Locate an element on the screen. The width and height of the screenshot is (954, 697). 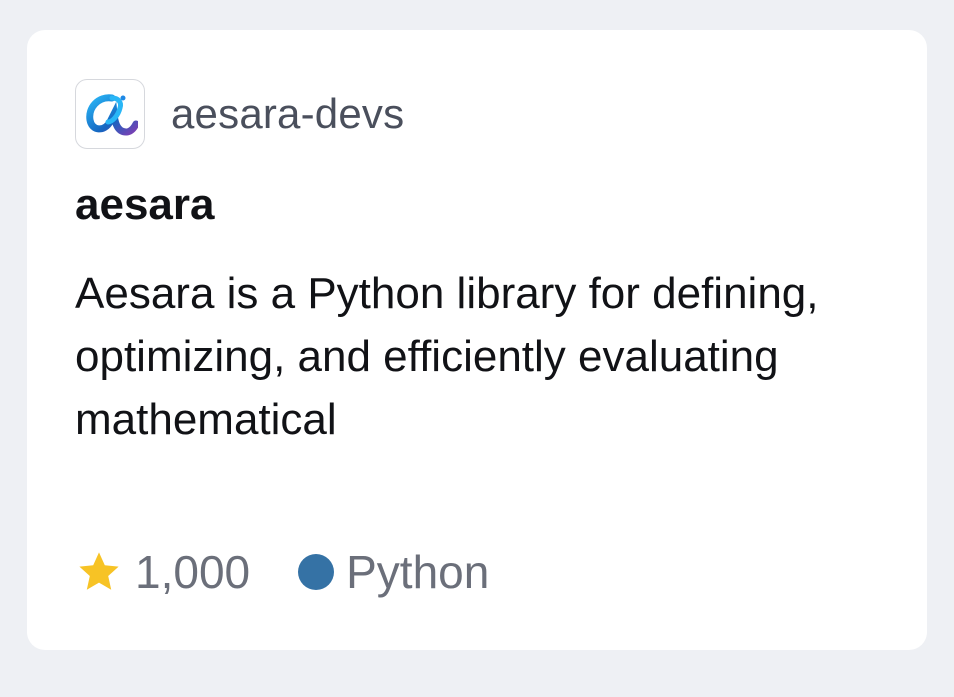
repo-name: aesara is located at coordinates (144, 205).